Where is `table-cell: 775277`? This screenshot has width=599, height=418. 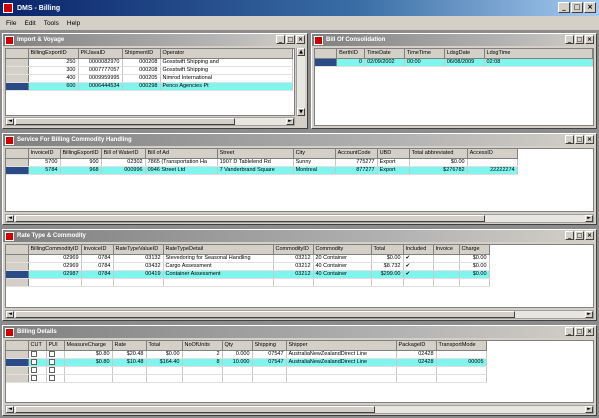 table-cell: 775277 is located at coordinates (356, 162).